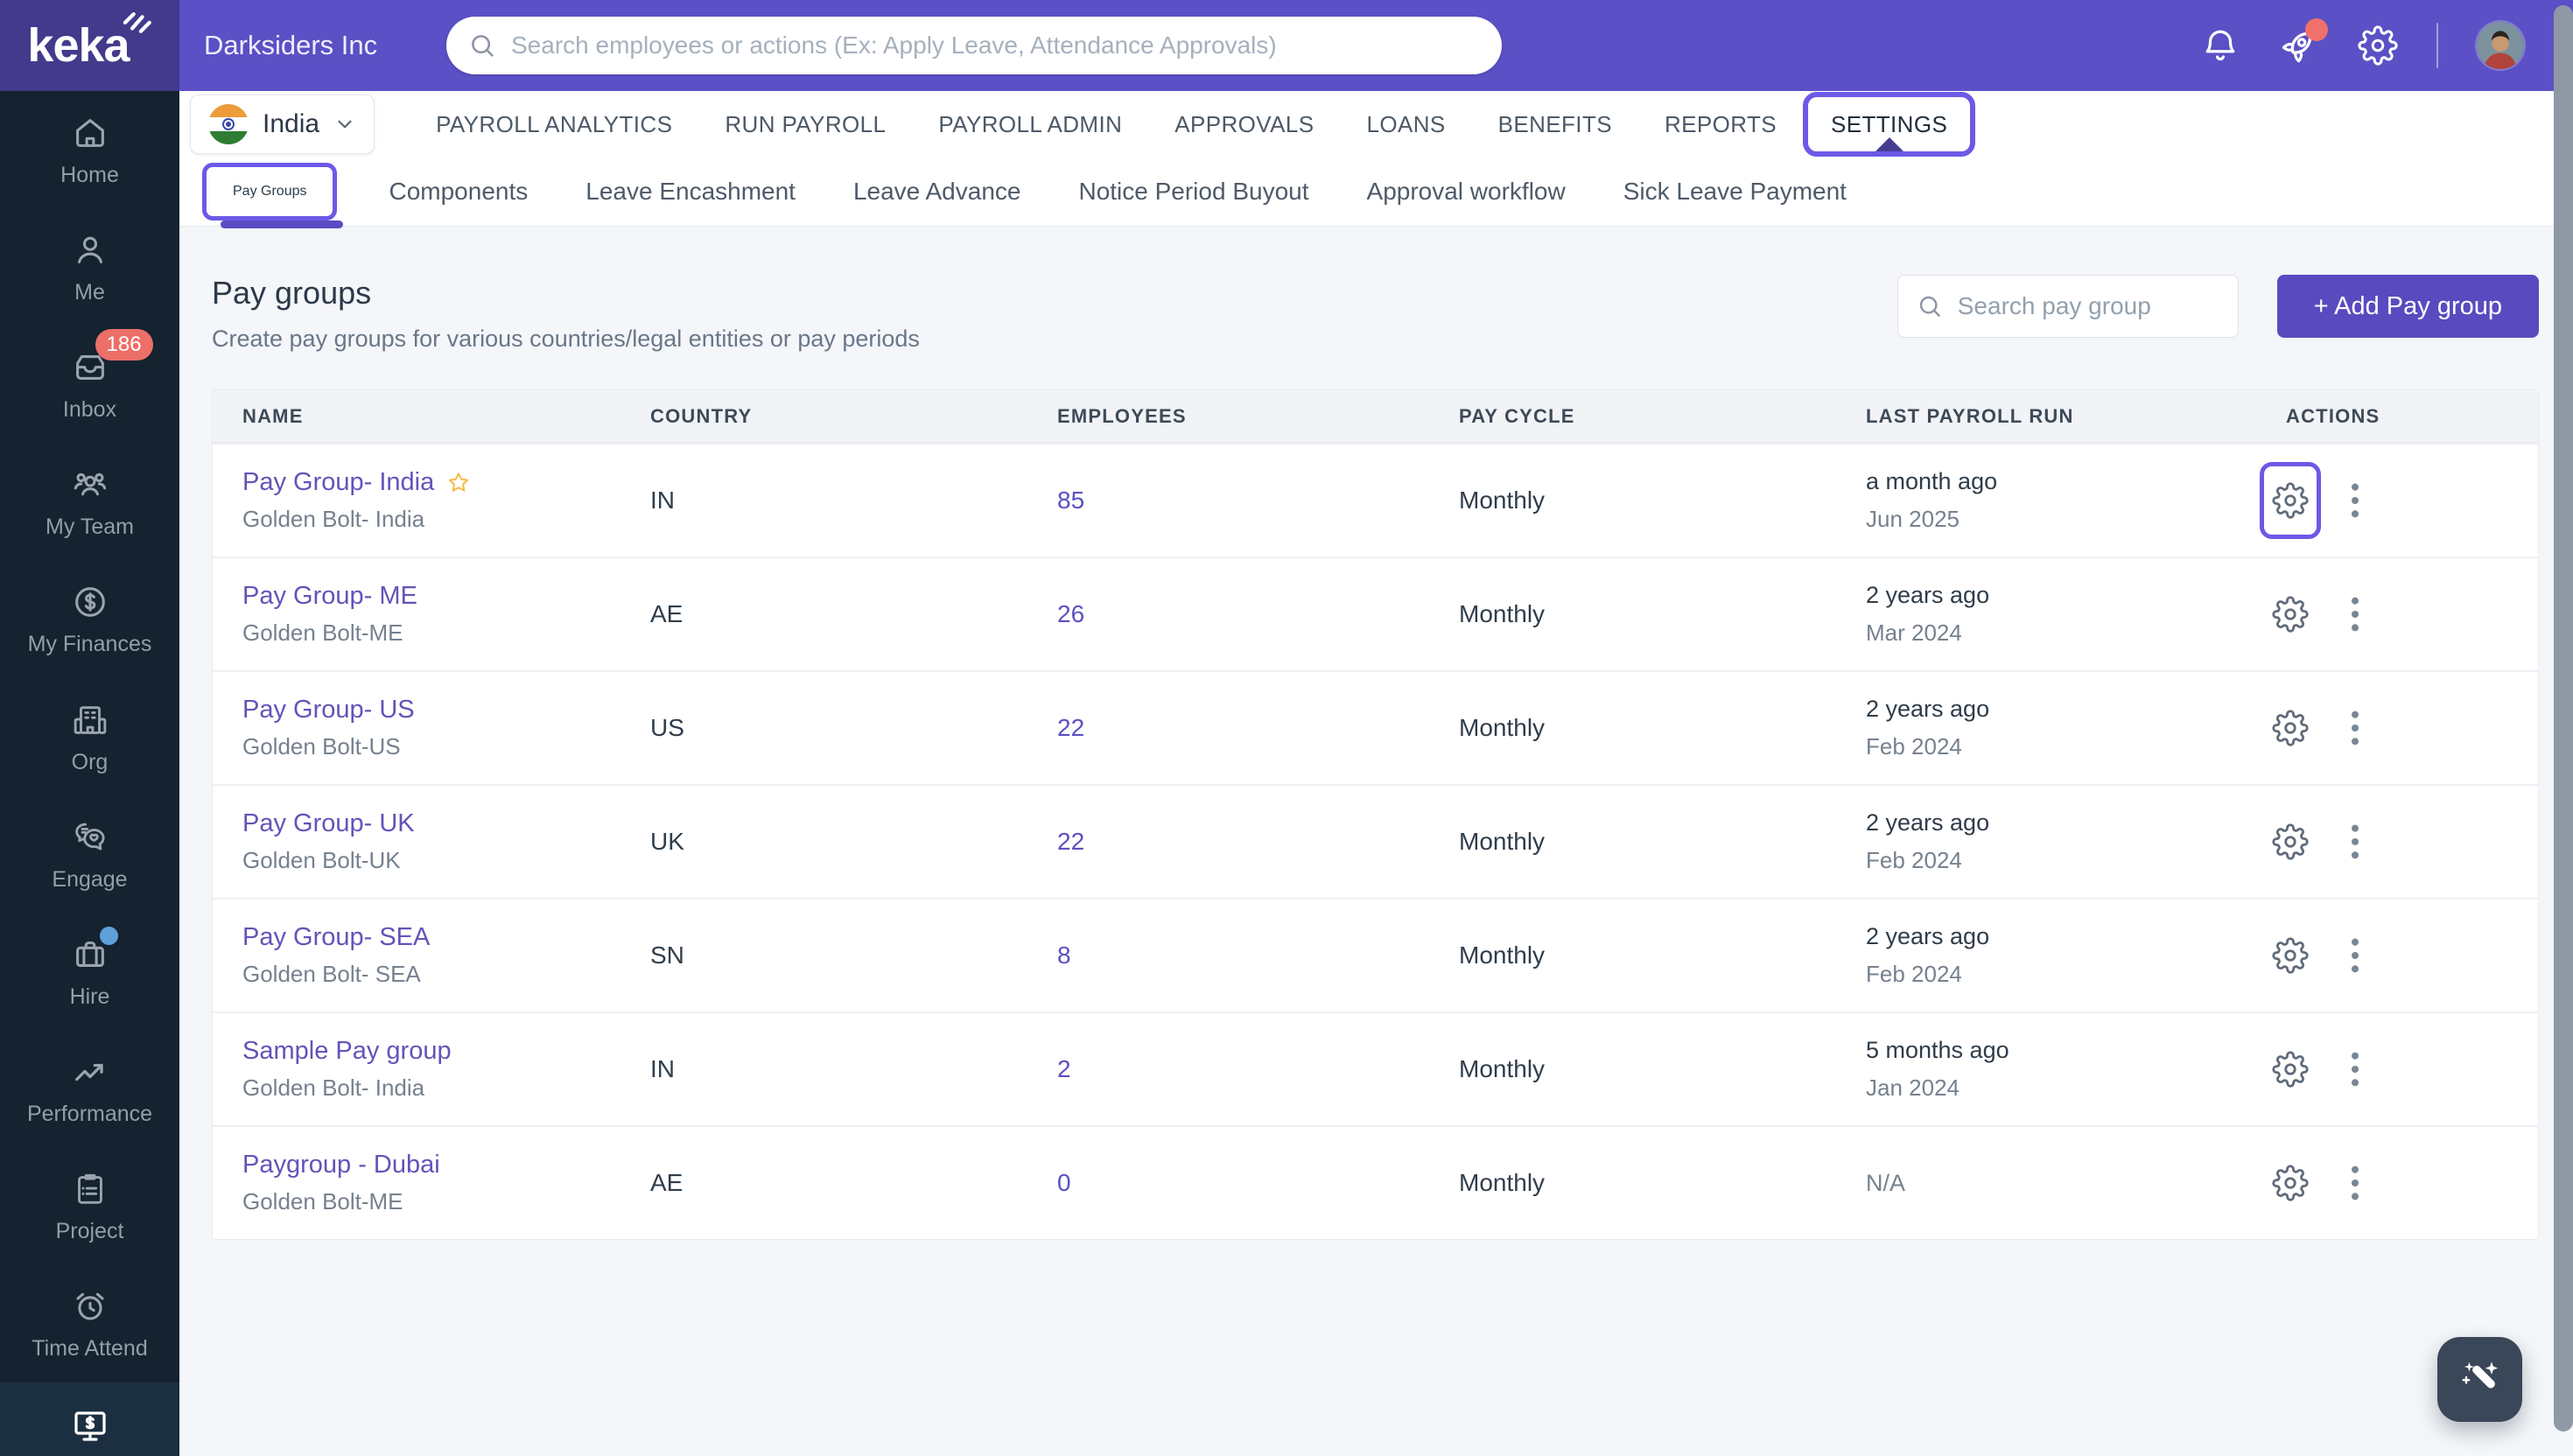 Image resolution: width=2573 pixels, height=1456 pixels. I want to click on sidebar-item-me: Me, so click(89, 267).